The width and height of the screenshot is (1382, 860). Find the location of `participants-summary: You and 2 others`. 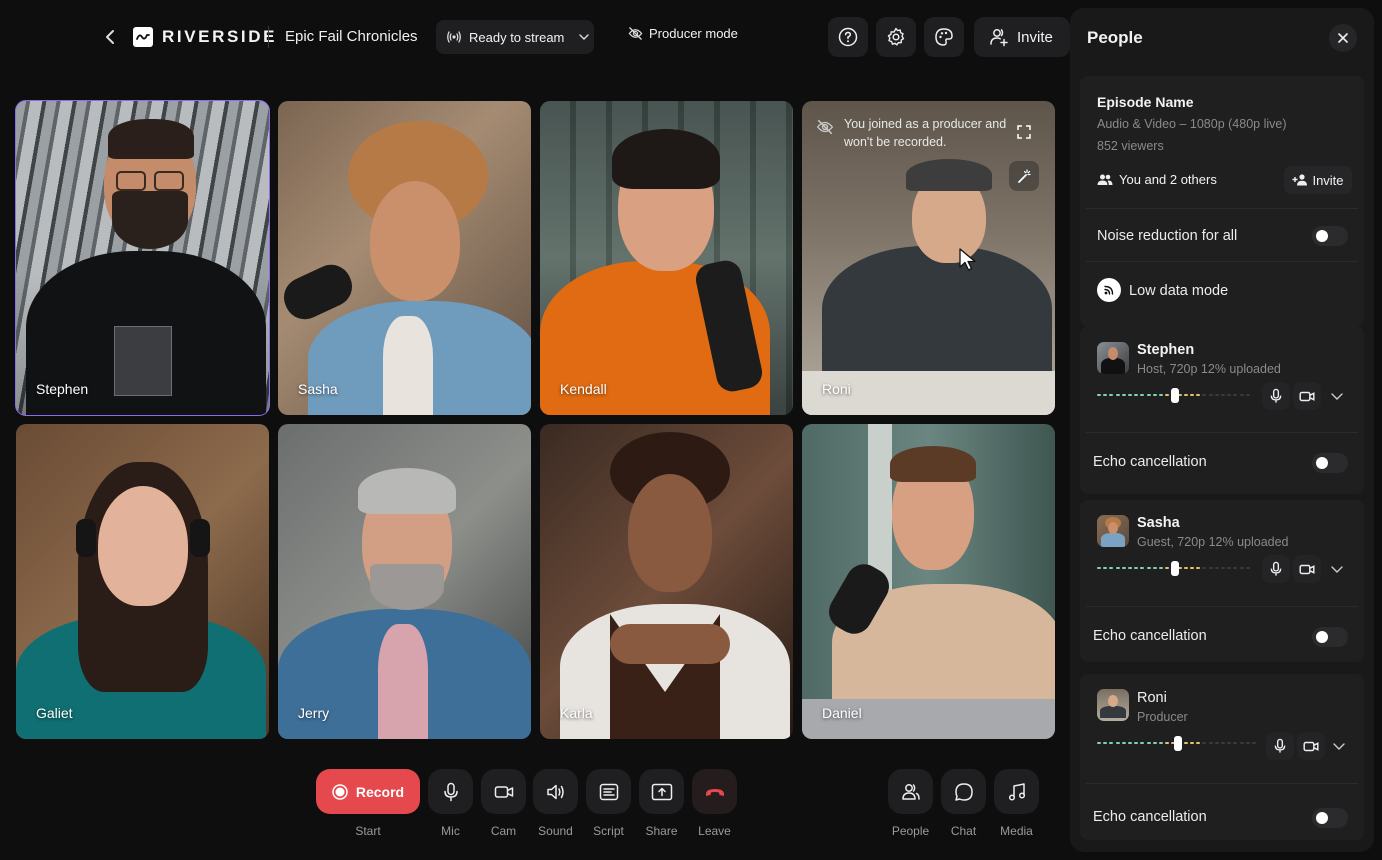

participants-summary: You and 2 others is located at coordinates (1157, 179).